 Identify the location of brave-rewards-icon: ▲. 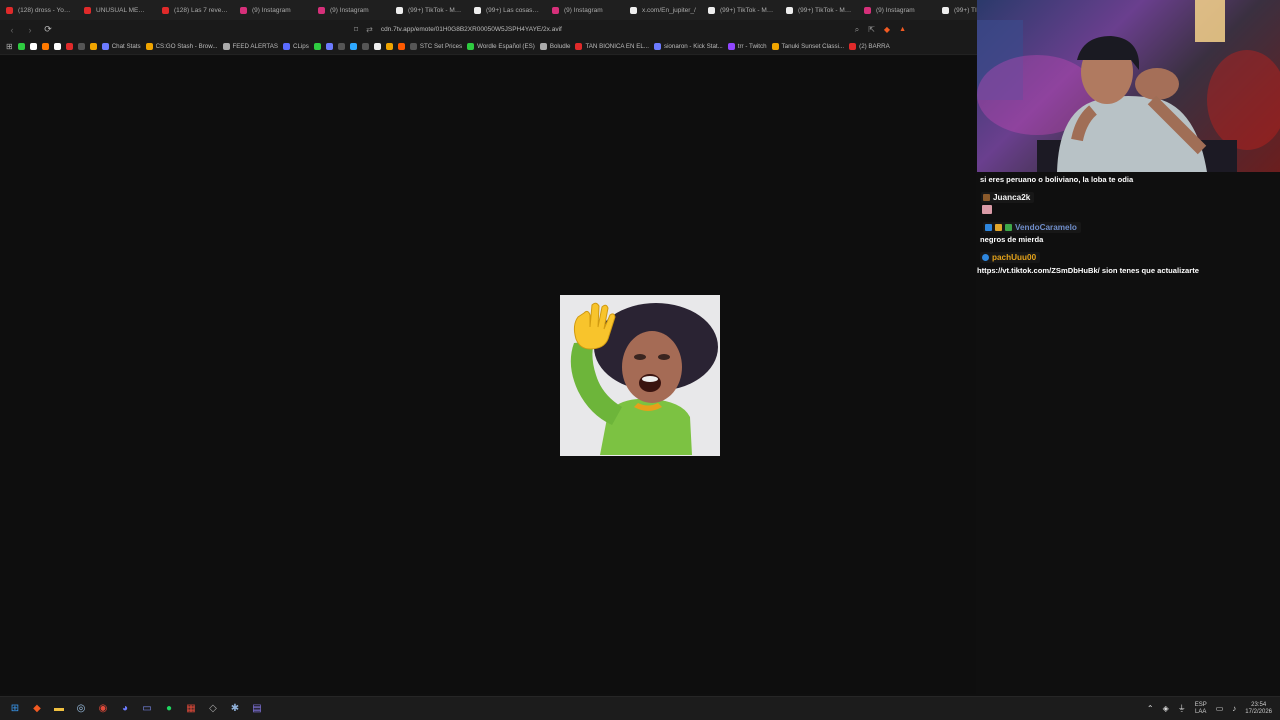
(902, 29).